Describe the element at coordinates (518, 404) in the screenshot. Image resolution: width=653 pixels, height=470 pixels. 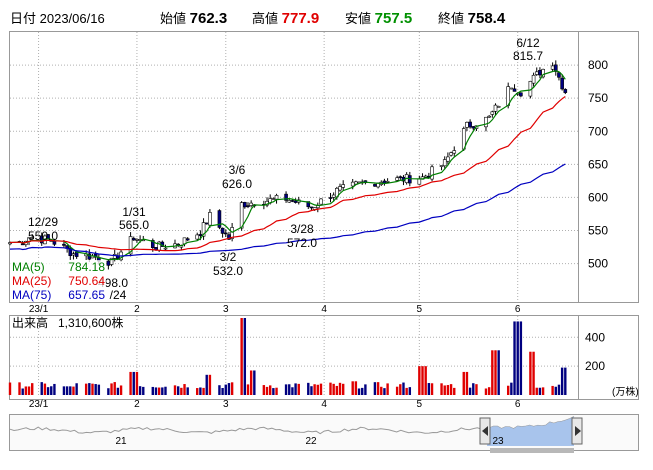
I see `volume-month-tick-label: 6` at that location.